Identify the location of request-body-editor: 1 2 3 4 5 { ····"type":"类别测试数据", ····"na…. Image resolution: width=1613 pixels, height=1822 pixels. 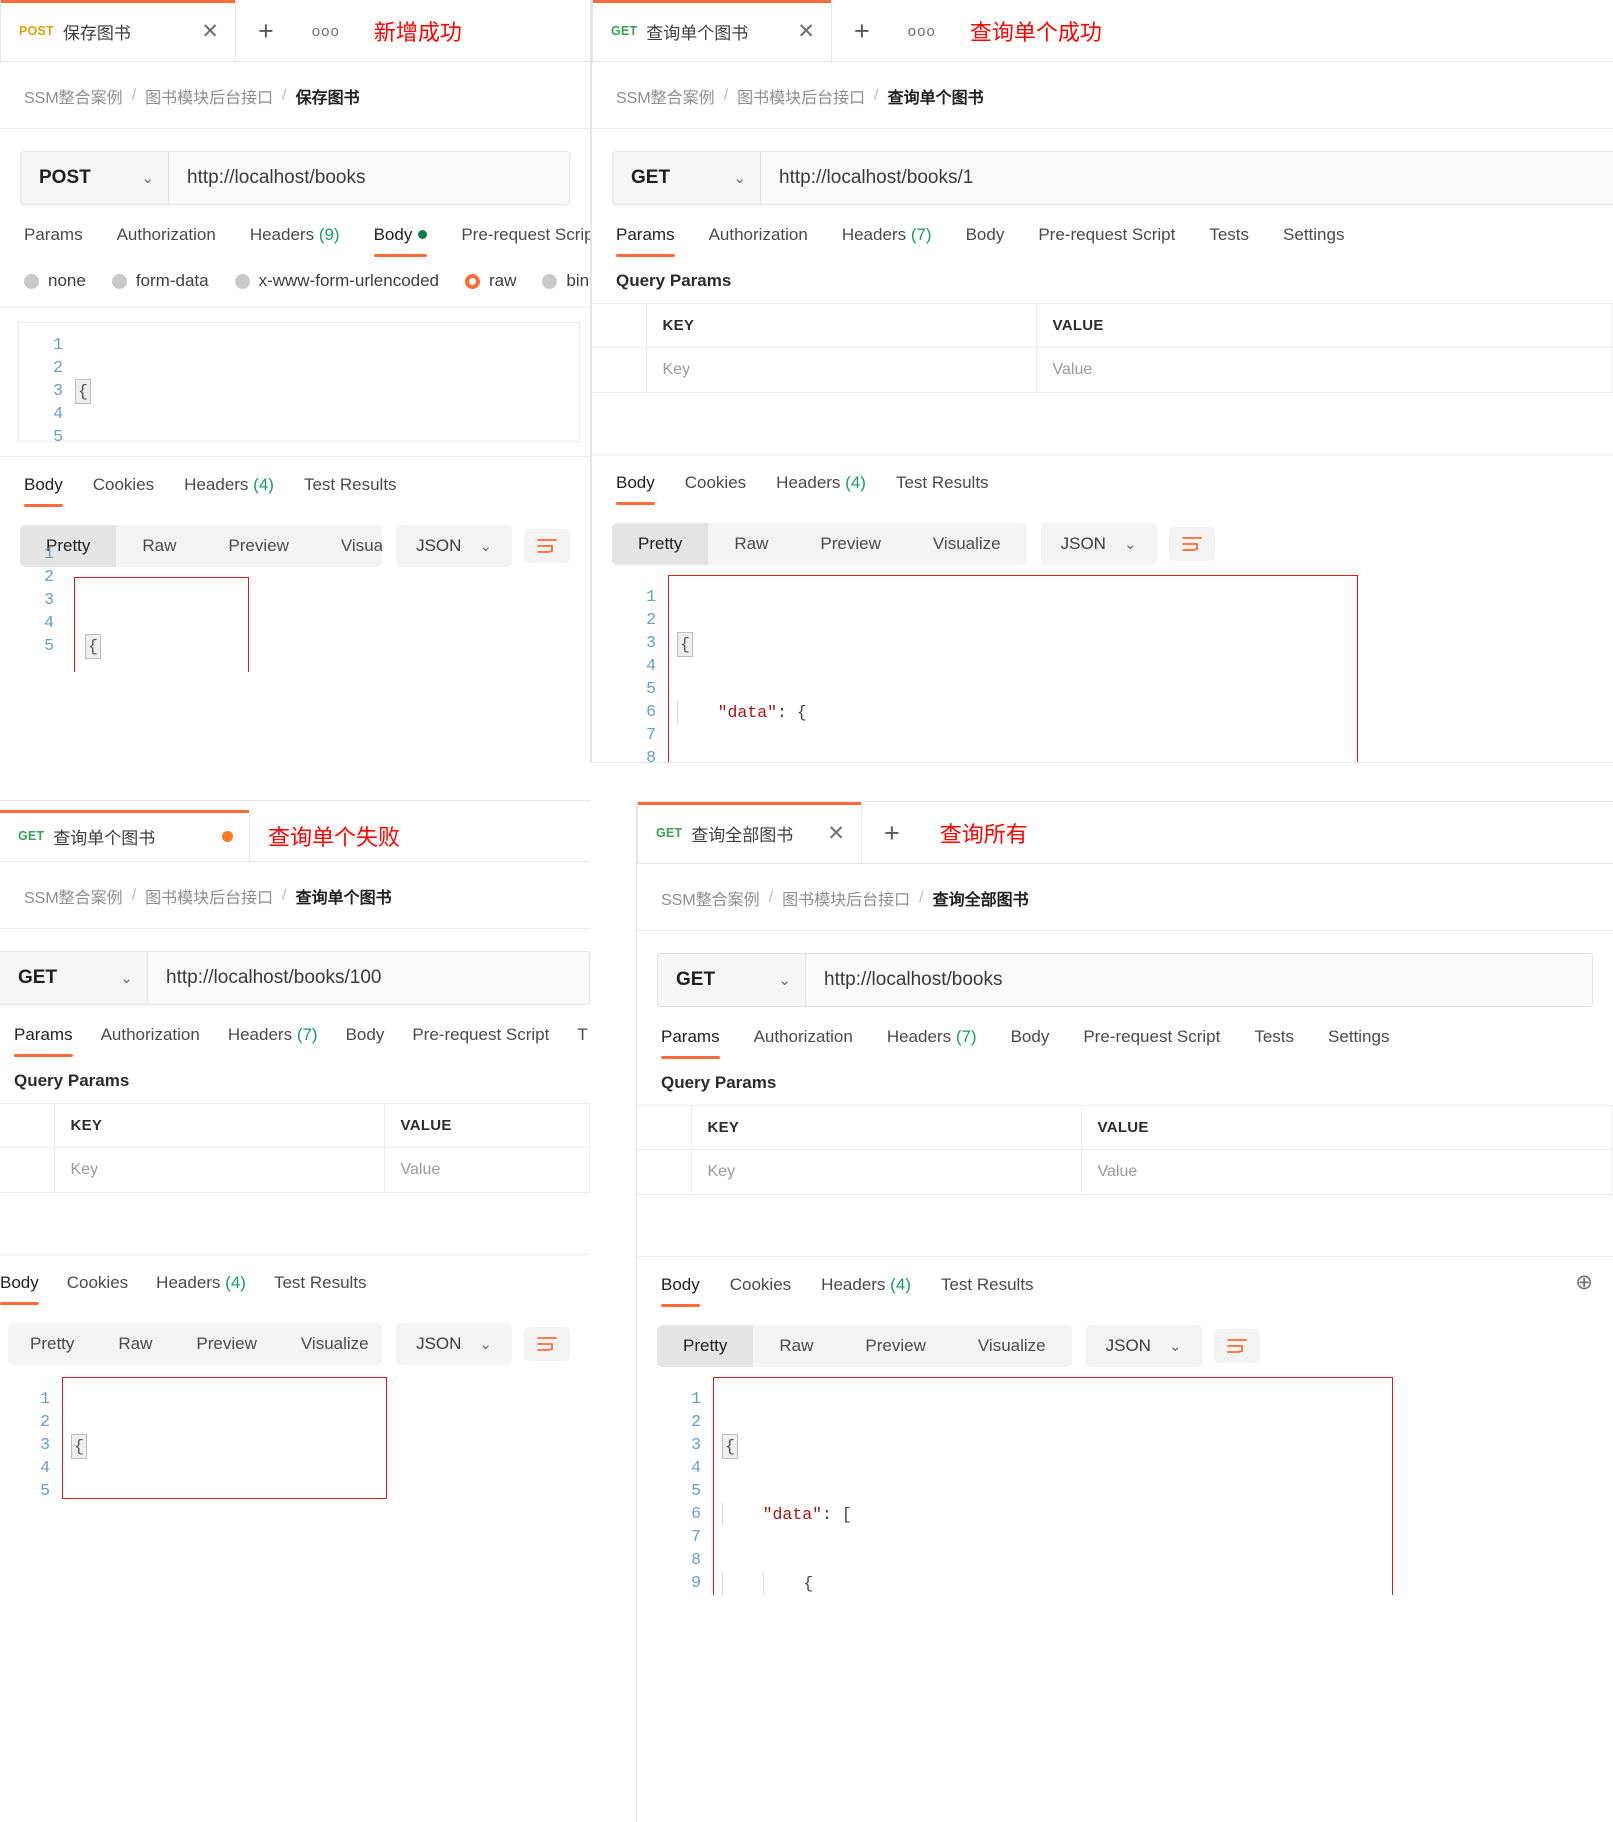
(299, 384).